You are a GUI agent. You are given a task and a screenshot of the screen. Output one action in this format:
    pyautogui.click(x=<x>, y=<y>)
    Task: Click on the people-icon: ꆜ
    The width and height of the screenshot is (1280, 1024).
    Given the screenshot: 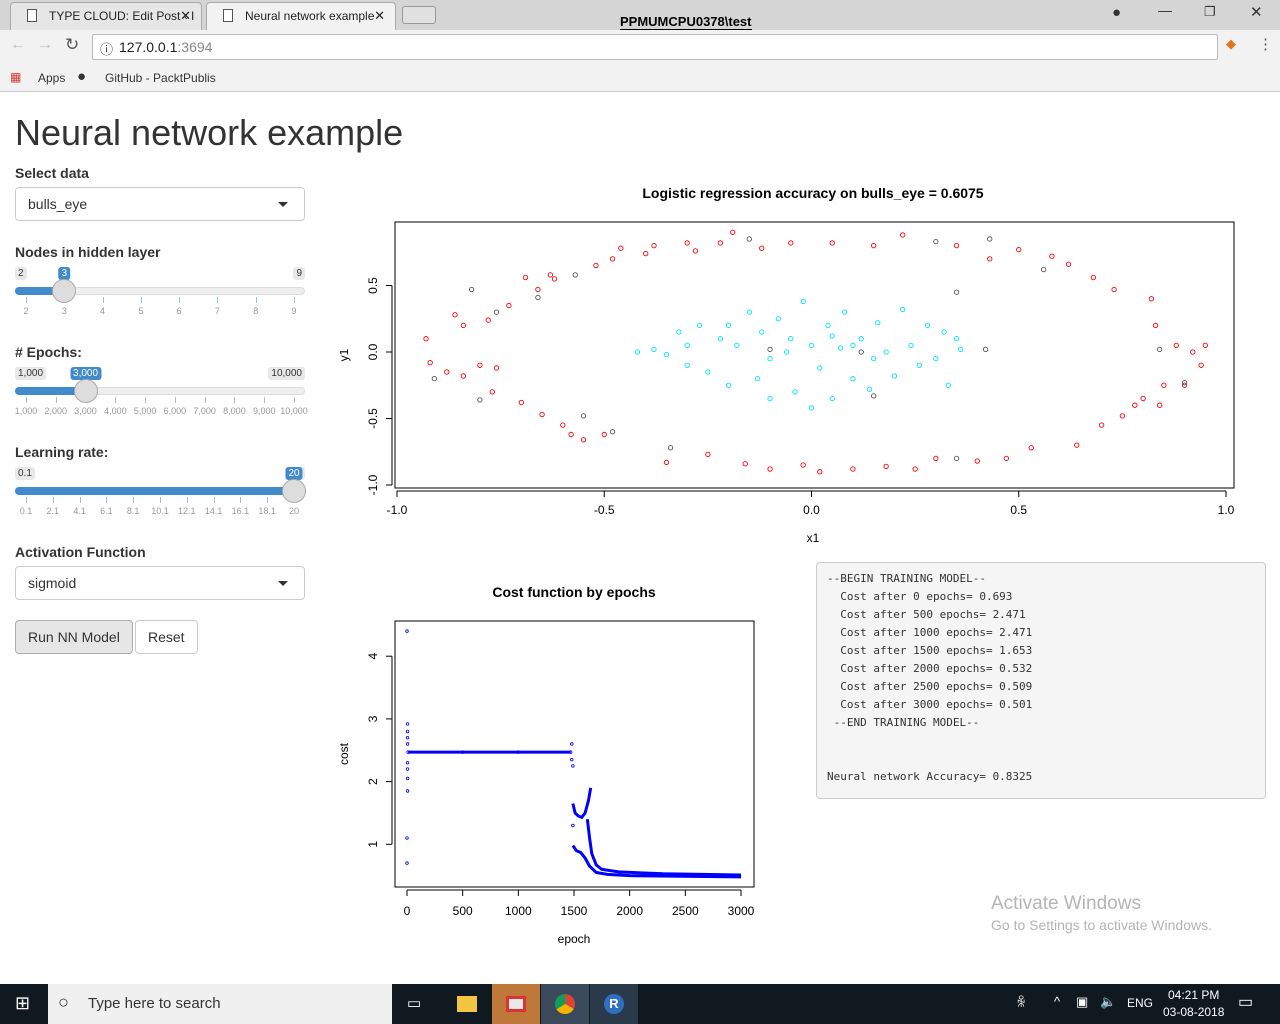 What is the action you would take?
    pyautogui.click(x=1021, y=1002)
    